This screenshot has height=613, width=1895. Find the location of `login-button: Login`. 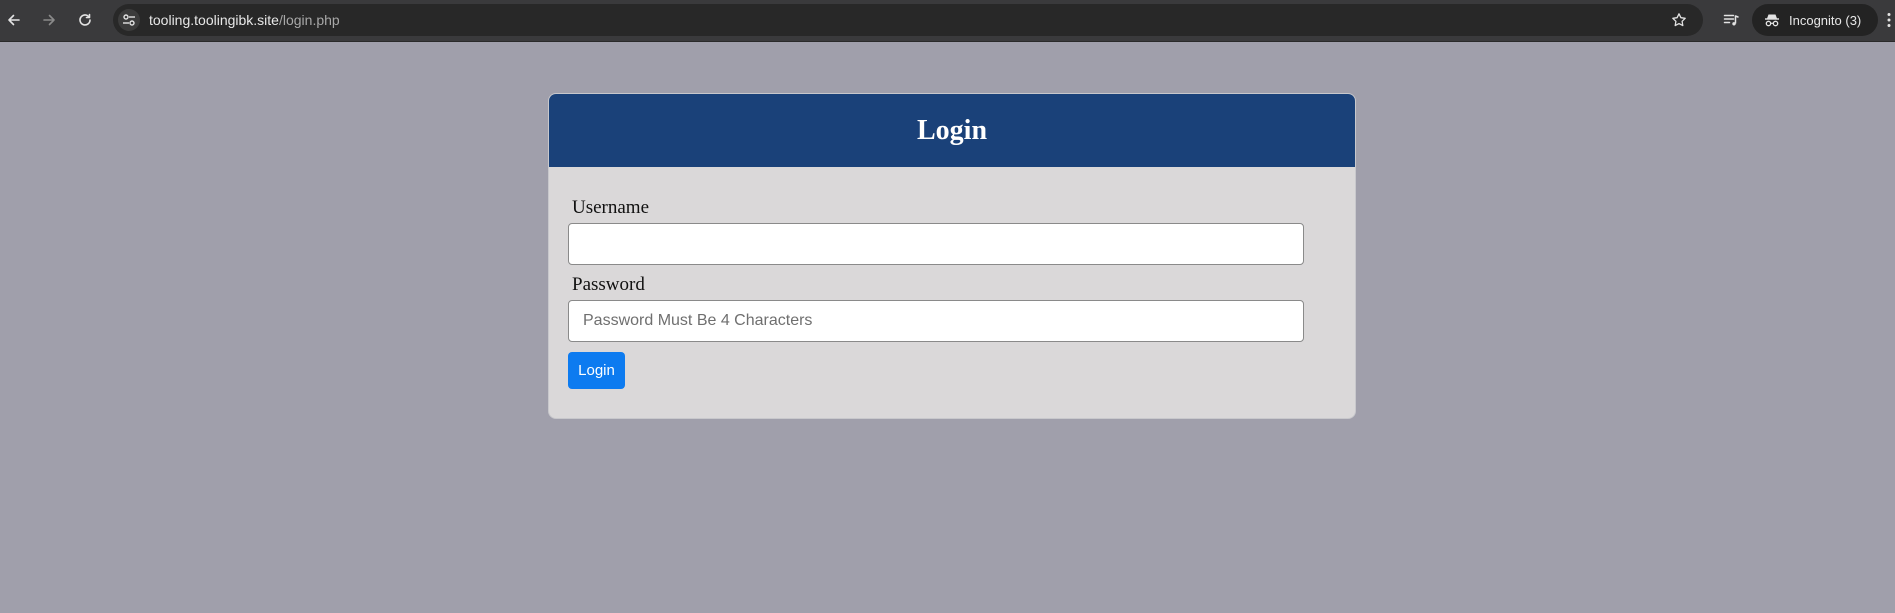

login-button: Login is located at coordinates (596, 370).